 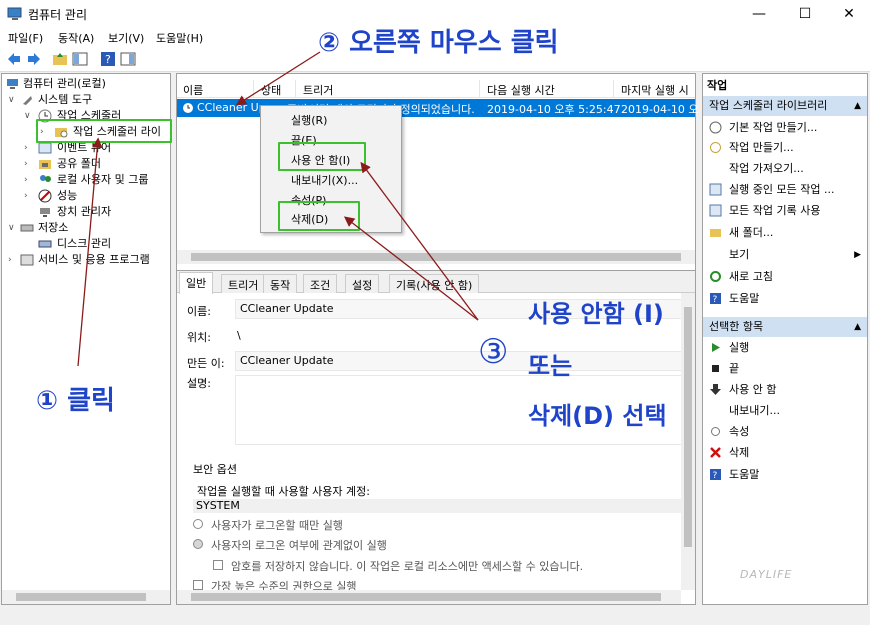 What do you see at coordinates (766, 574) in the screenshot?
I see `watermark-logo: DAYLIFE` at bounding box center [766, 574].